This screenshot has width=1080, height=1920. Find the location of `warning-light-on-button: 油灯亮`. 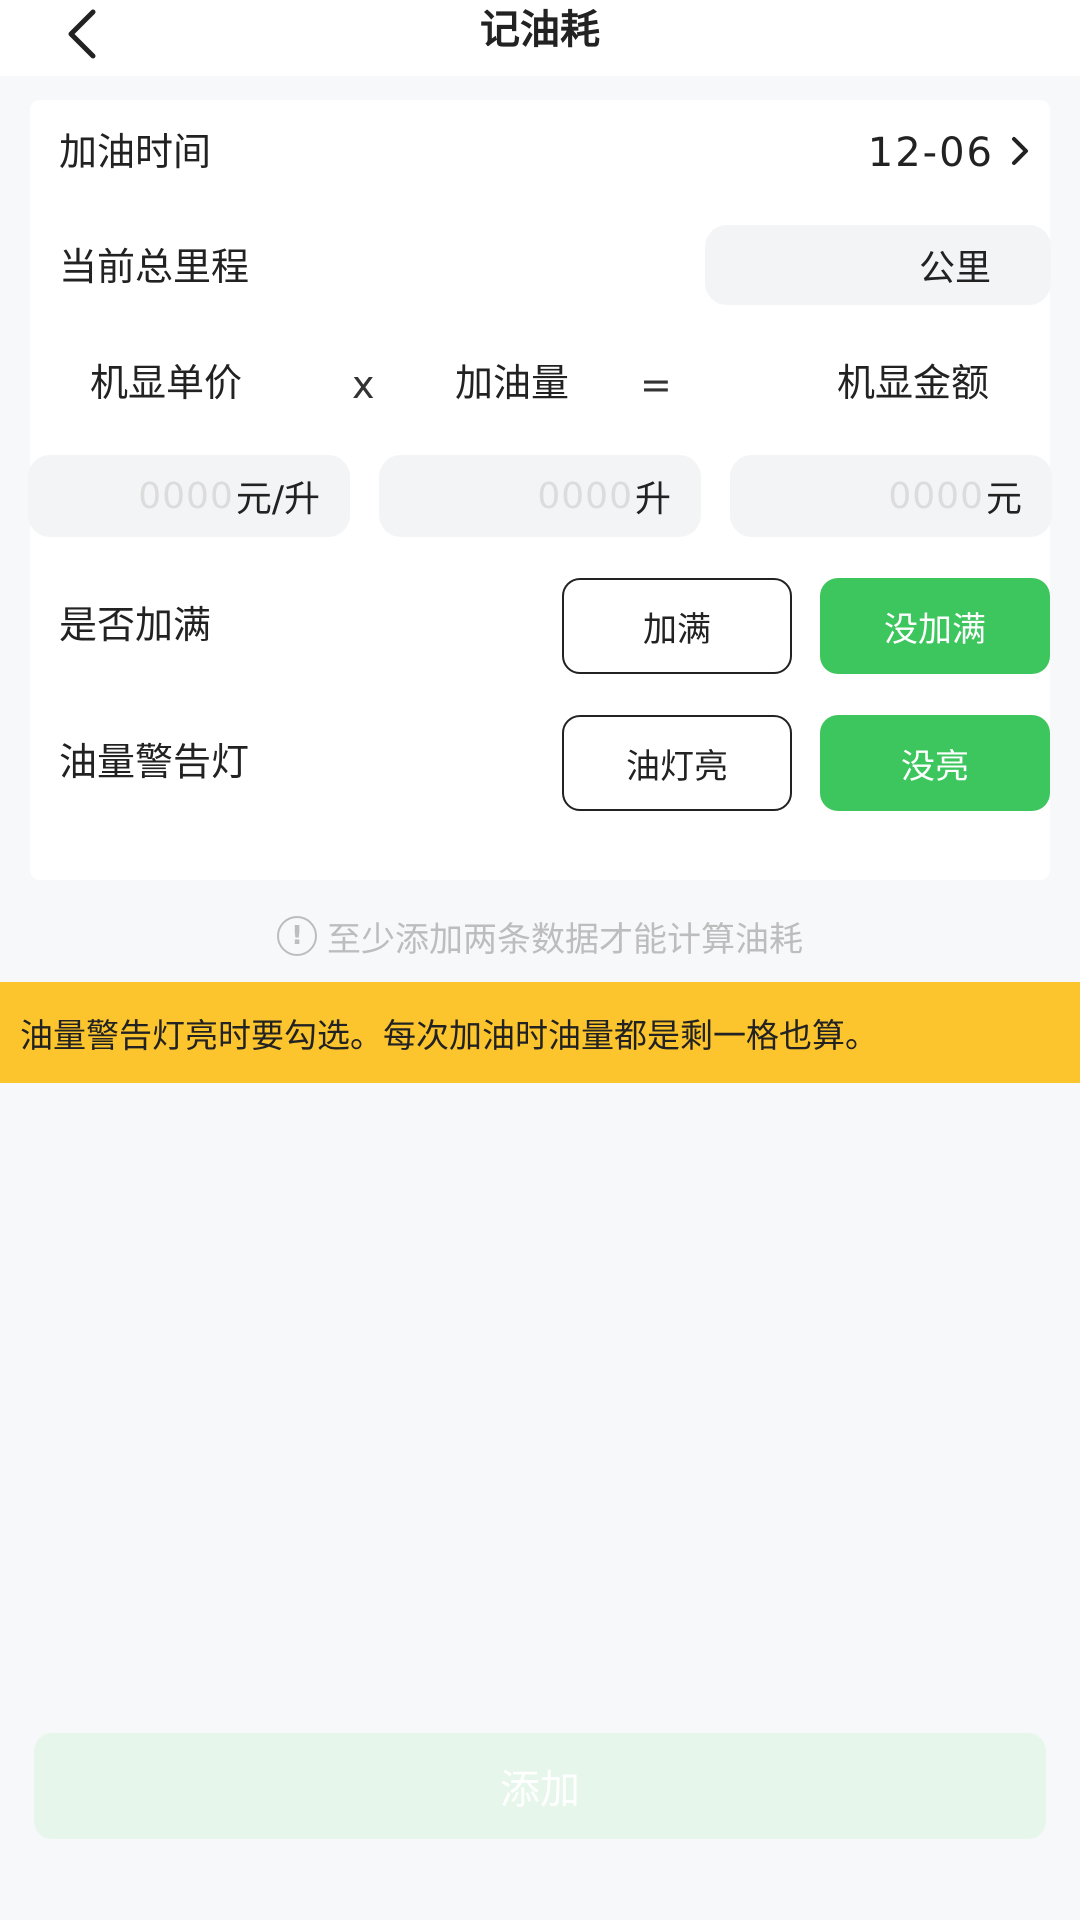

warning-light-on-button: 油灯亮 is located at coordinates (677, 763).